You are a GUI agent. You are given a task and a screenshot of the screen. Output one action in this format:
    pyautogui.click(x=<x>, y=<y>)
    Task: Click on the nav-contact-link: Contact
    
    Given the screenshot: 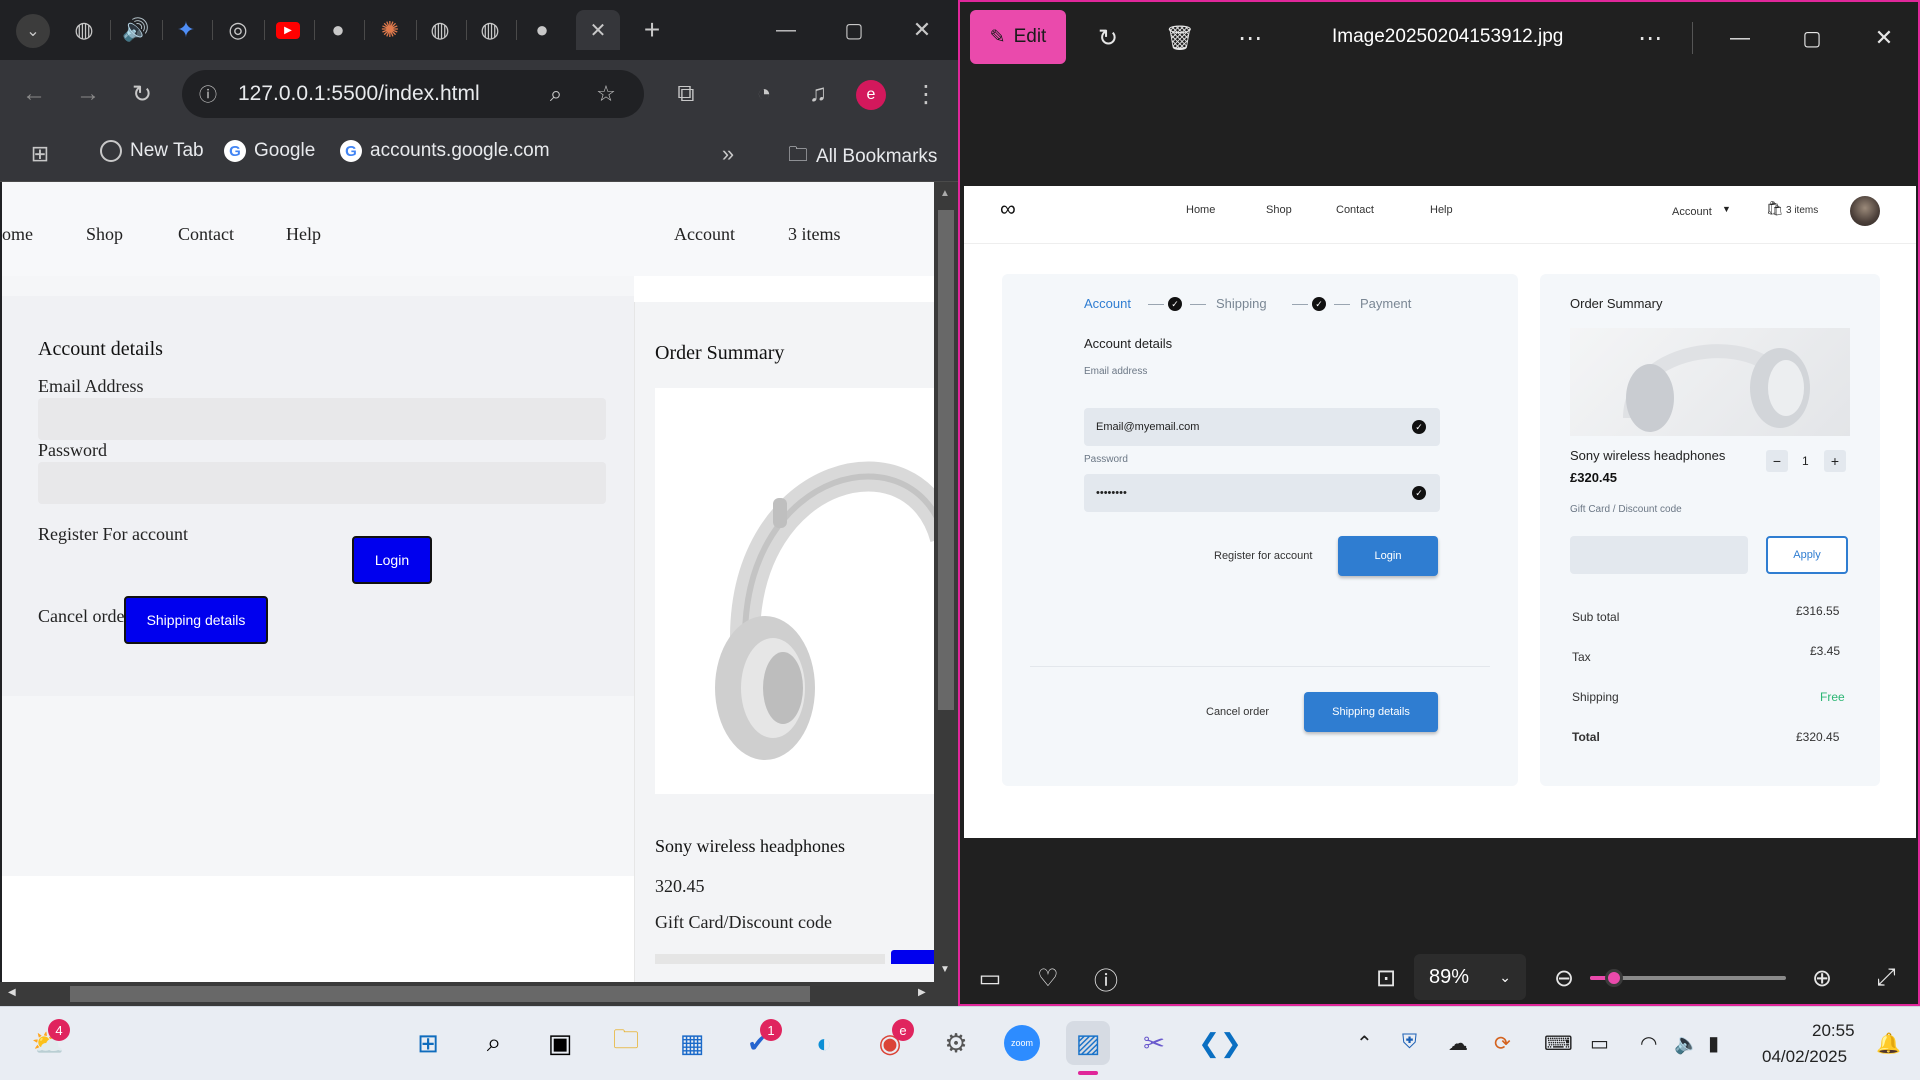 What is the action you would take?
    pyautogui.click(x=206, y=234)
    